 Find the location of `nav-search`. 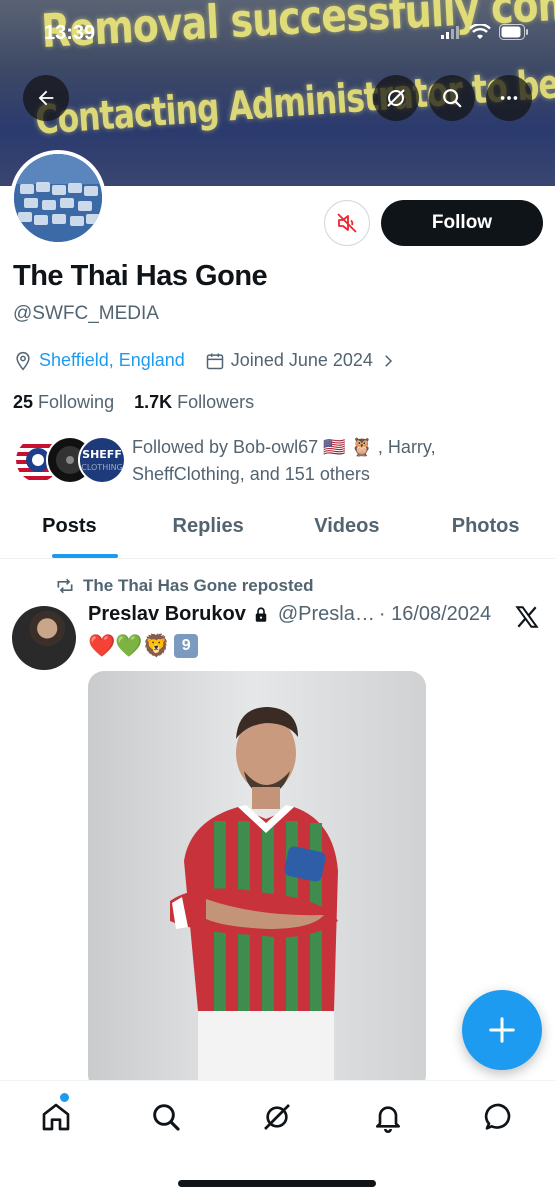

nav-search is located at coordinates (166, 1117).